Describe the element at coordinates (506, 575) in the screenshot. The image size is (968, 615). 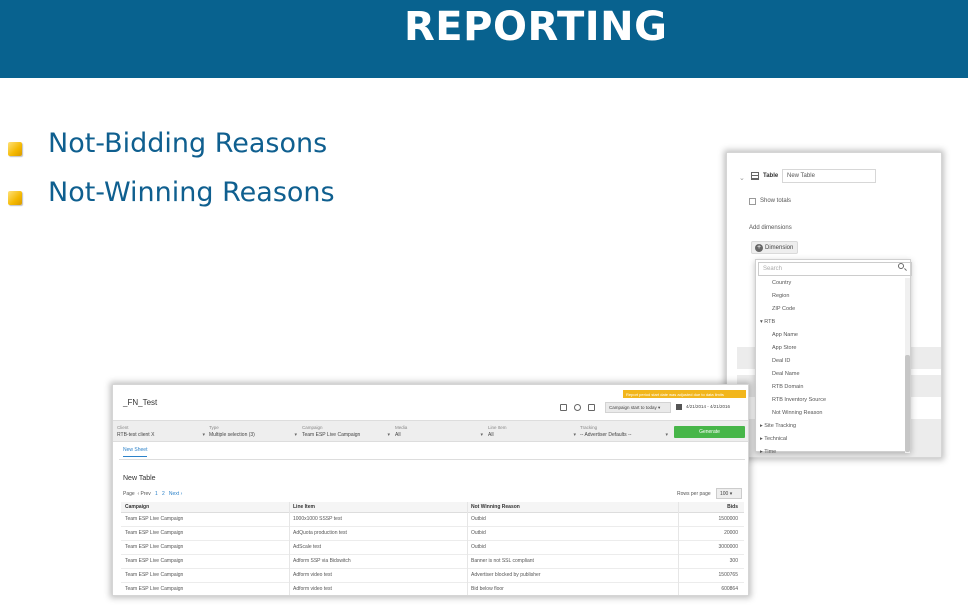
I see `table-cell: Advertiser blocked by publisher` at that location.